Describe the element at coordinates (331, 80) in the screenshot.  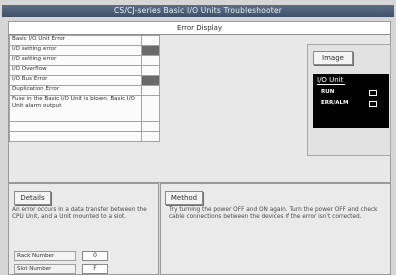
I see `io-unit-label: I/O Unit` at that location.